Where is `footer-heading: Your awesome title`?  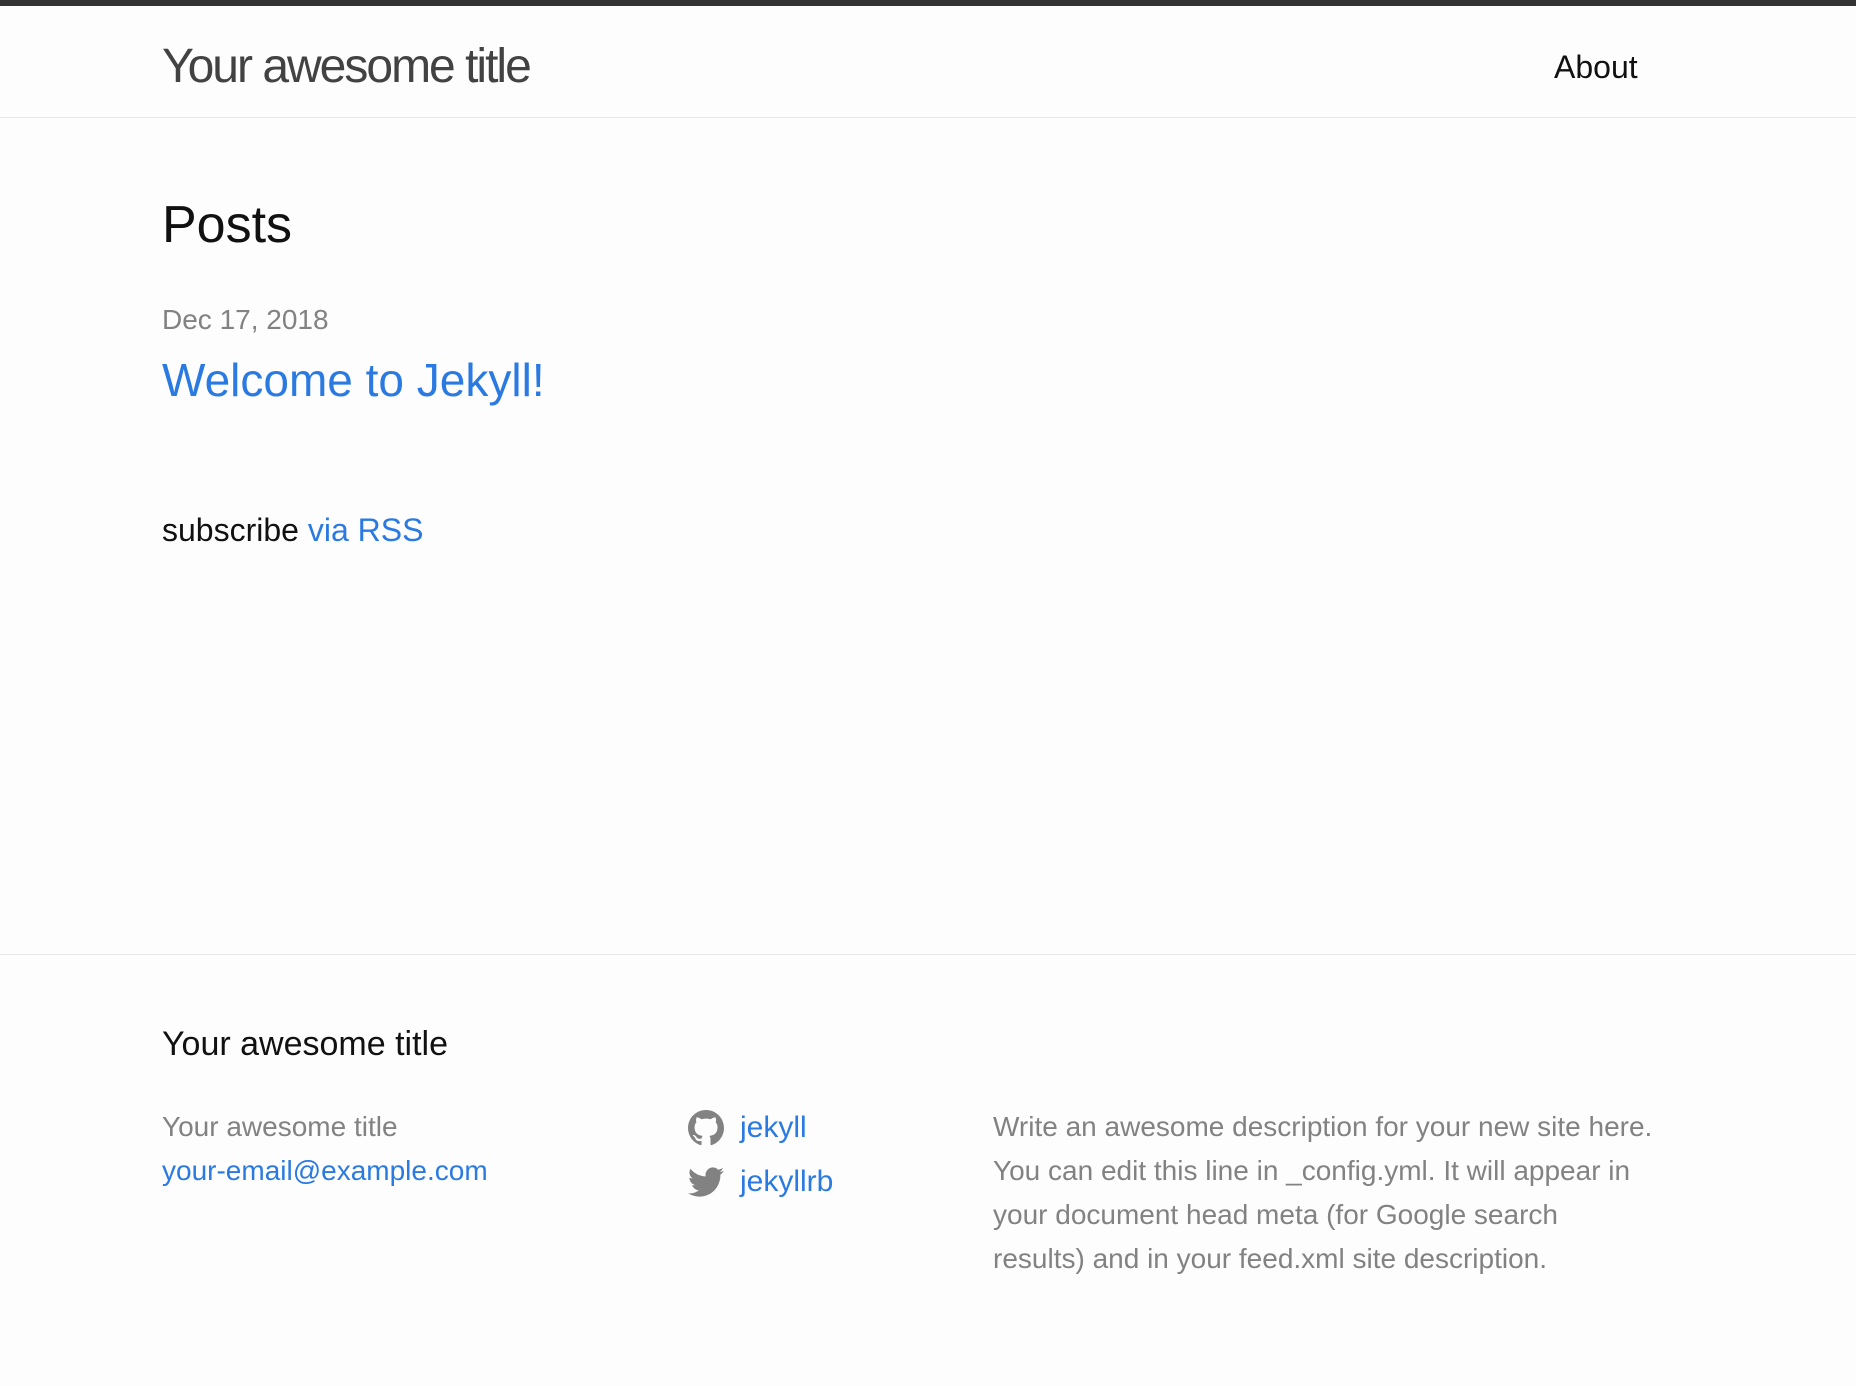 footer-heading: Your awesome title is located at coordinates (305, 1044).